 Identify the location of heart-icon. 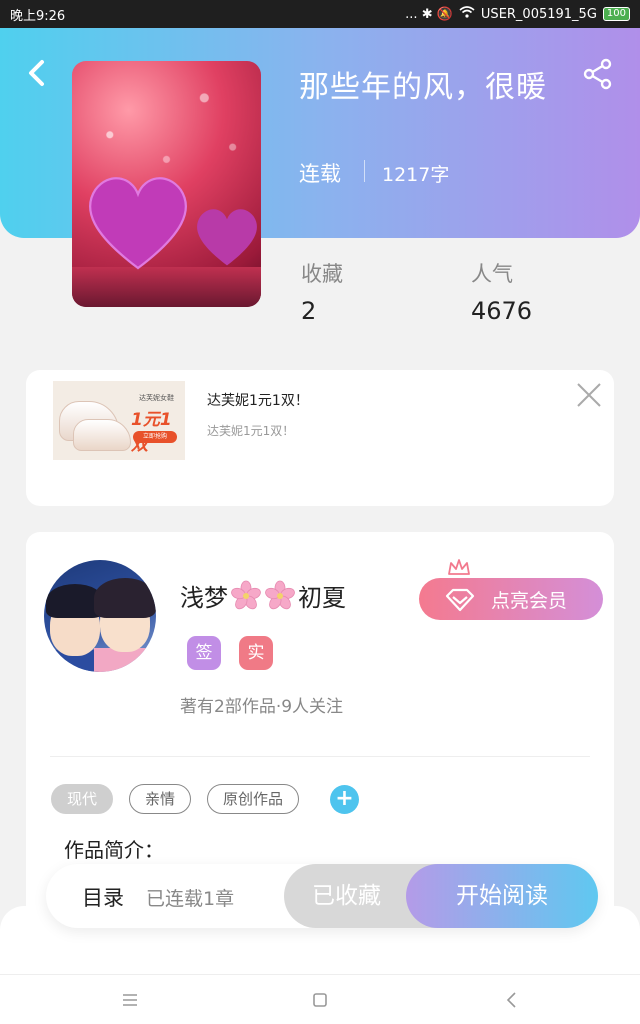
(138, 223).